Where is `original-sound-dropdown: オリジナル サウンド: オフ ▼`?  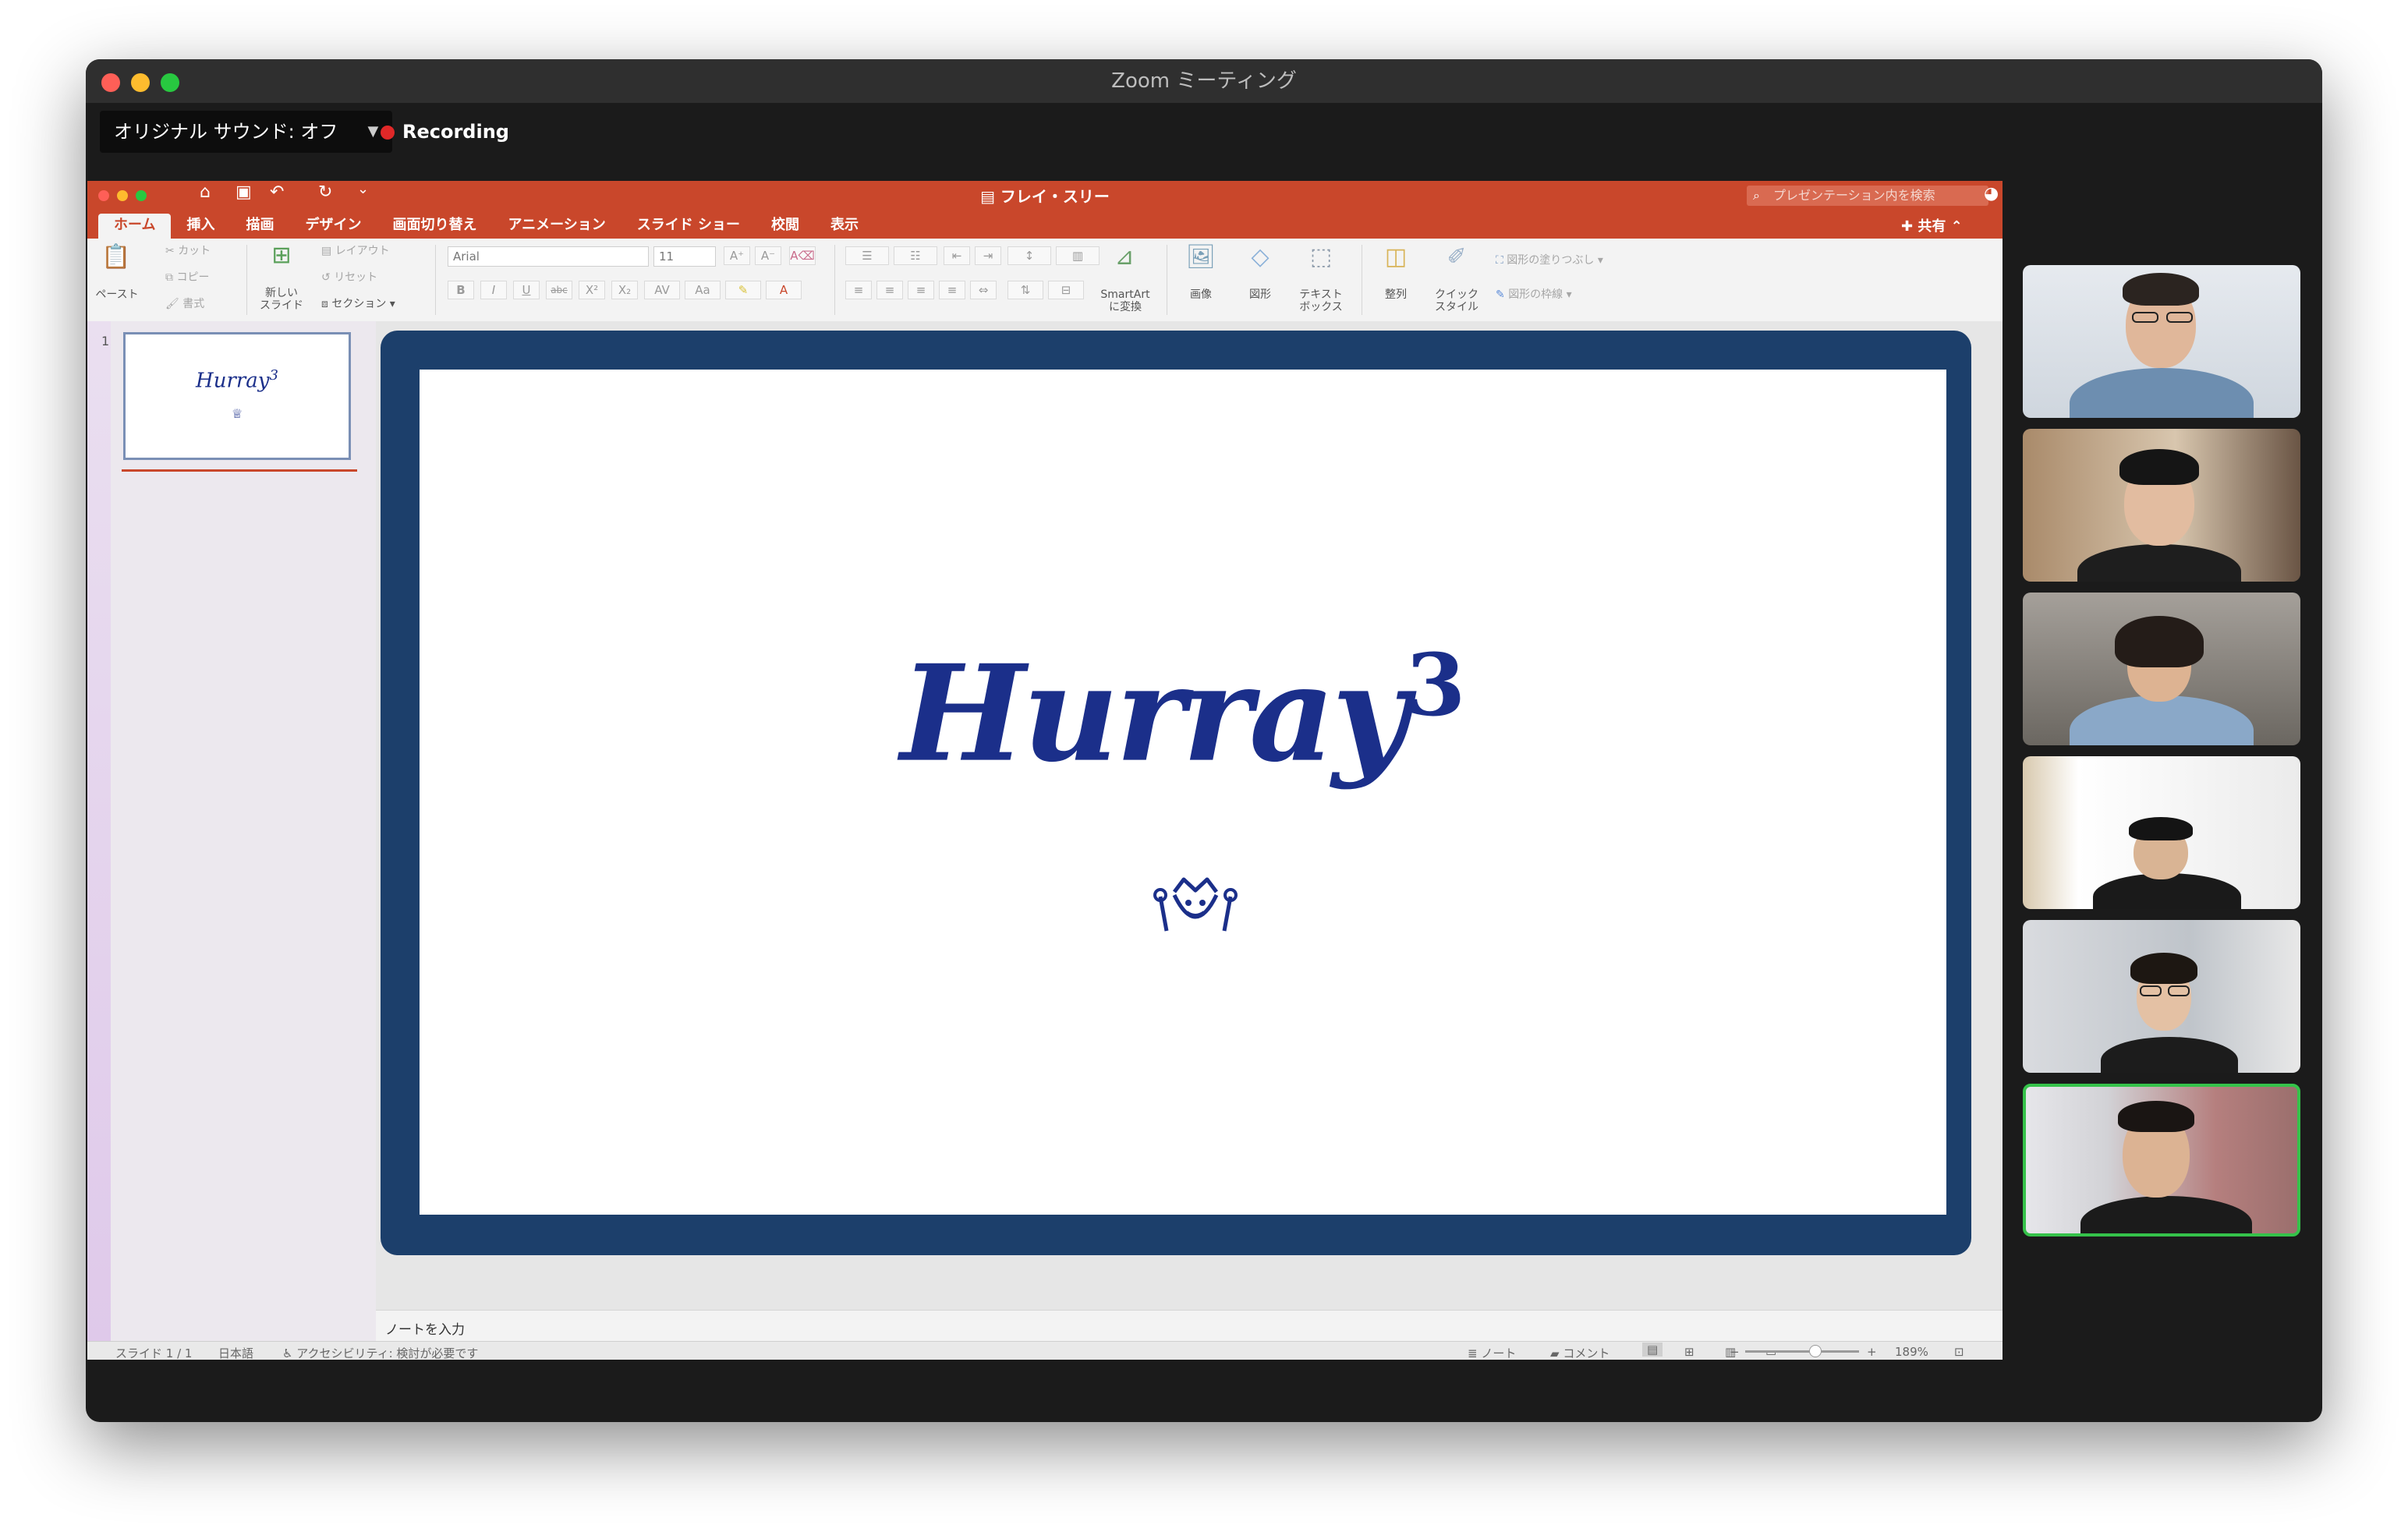 original-sound-dropdown: オリジナル サウンド: オフ ▼ is located at coordinates (246, 132).